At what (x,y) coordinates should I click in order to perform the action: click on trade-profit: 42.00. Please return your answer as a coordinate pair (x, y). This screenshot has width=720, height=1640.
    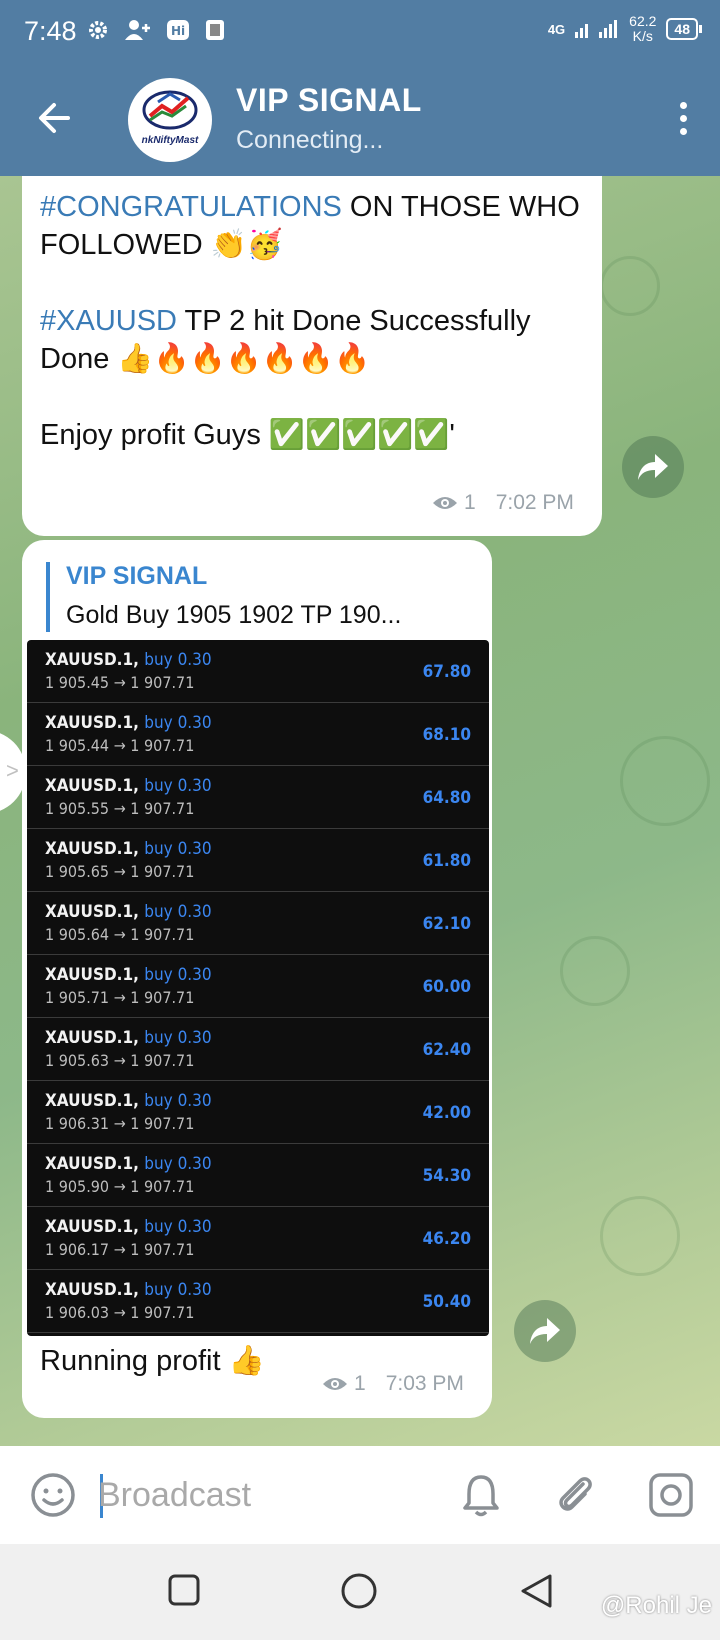
    Looking at the image, I should click on (446, 1113).